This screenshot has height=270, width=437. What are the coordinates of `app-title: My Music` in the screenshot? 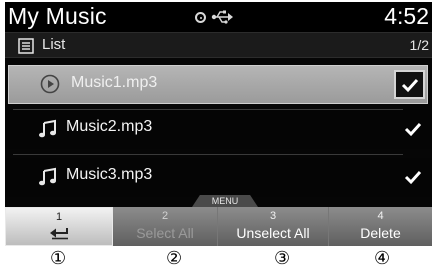 It's located at (57, 16).